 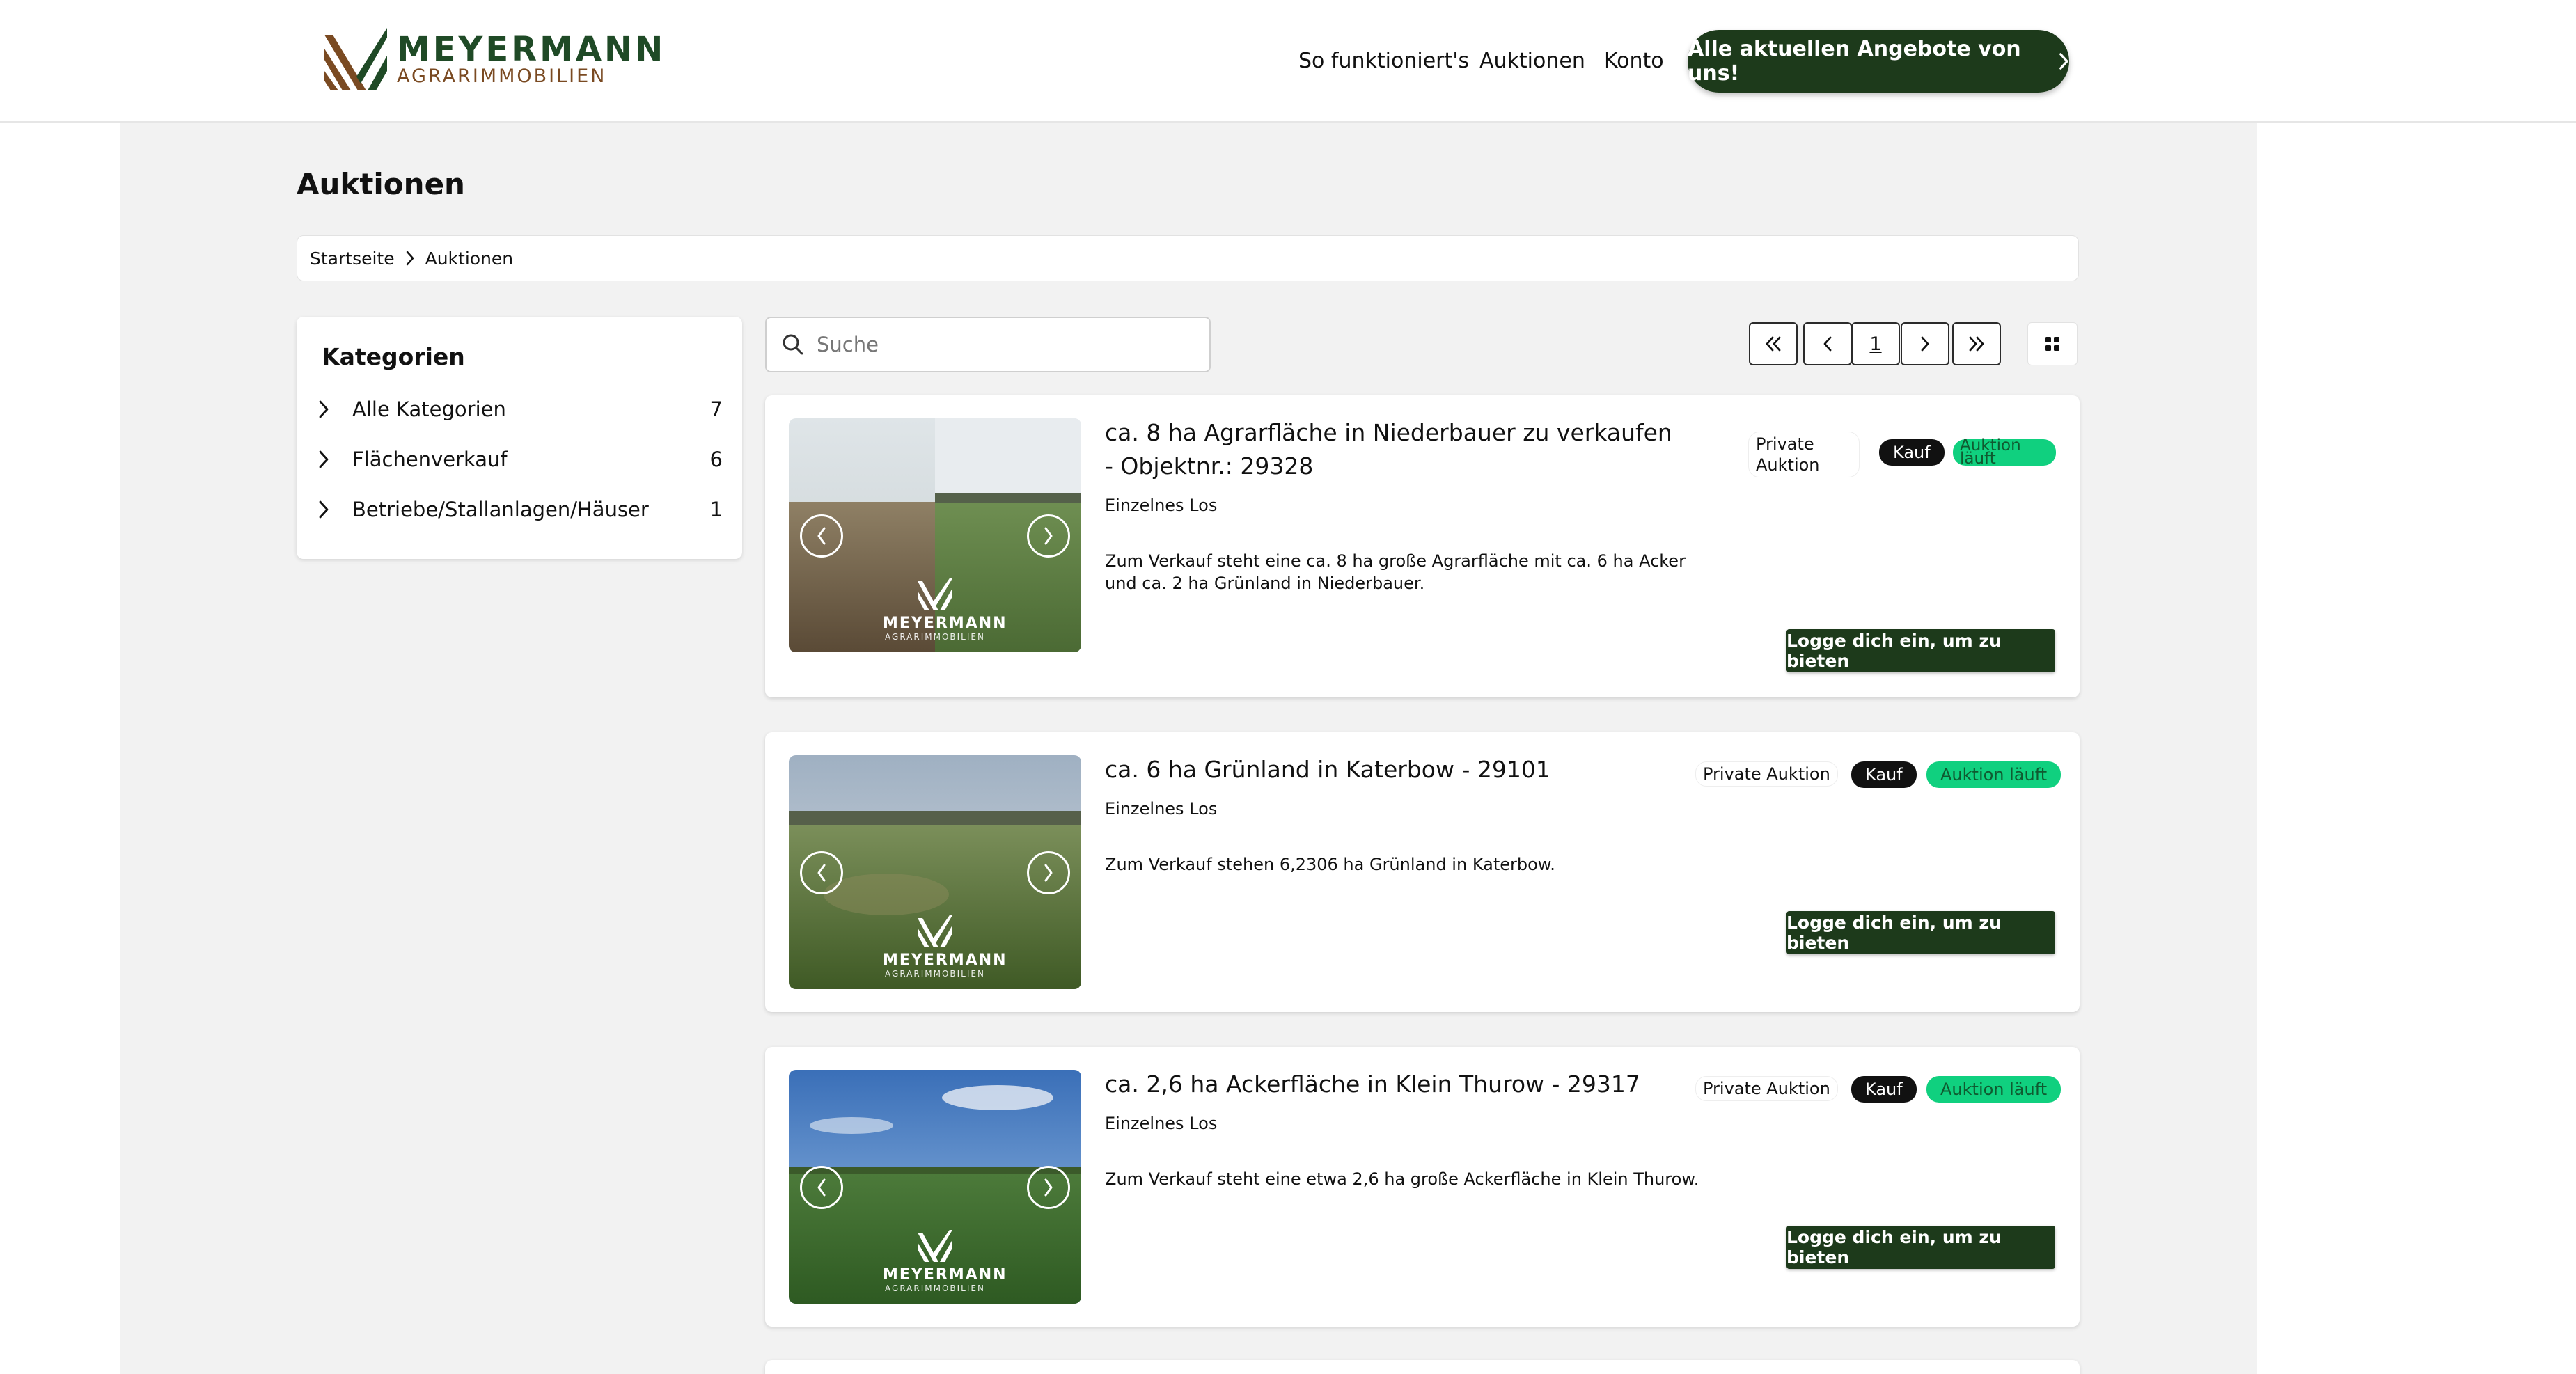 I want to click on breadcrumb: Startseite Auktionen, so click(x=1188, y=258).